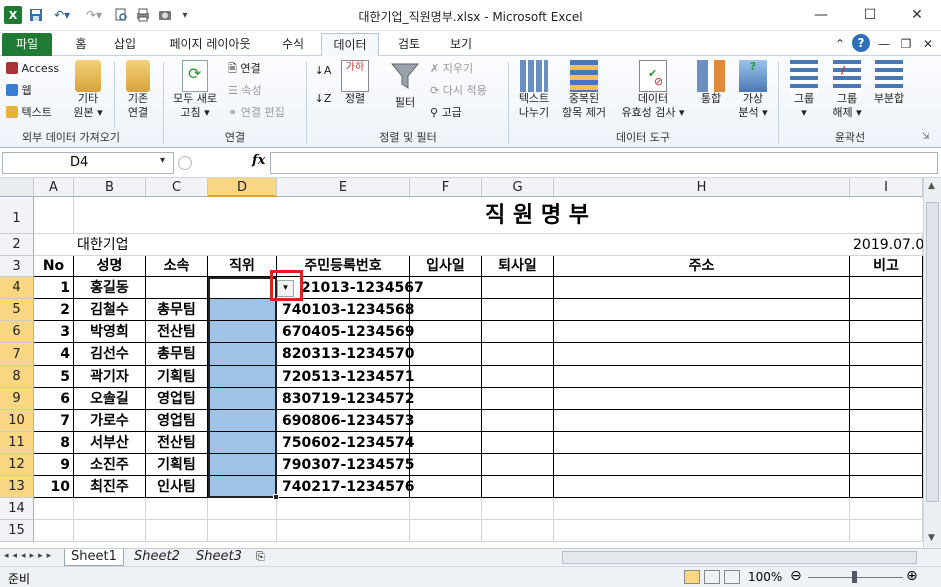  What do you see at coordinates (17, 443) in the screenshot?
I see `row-header-11: 11` at bounding box center [17, 443].